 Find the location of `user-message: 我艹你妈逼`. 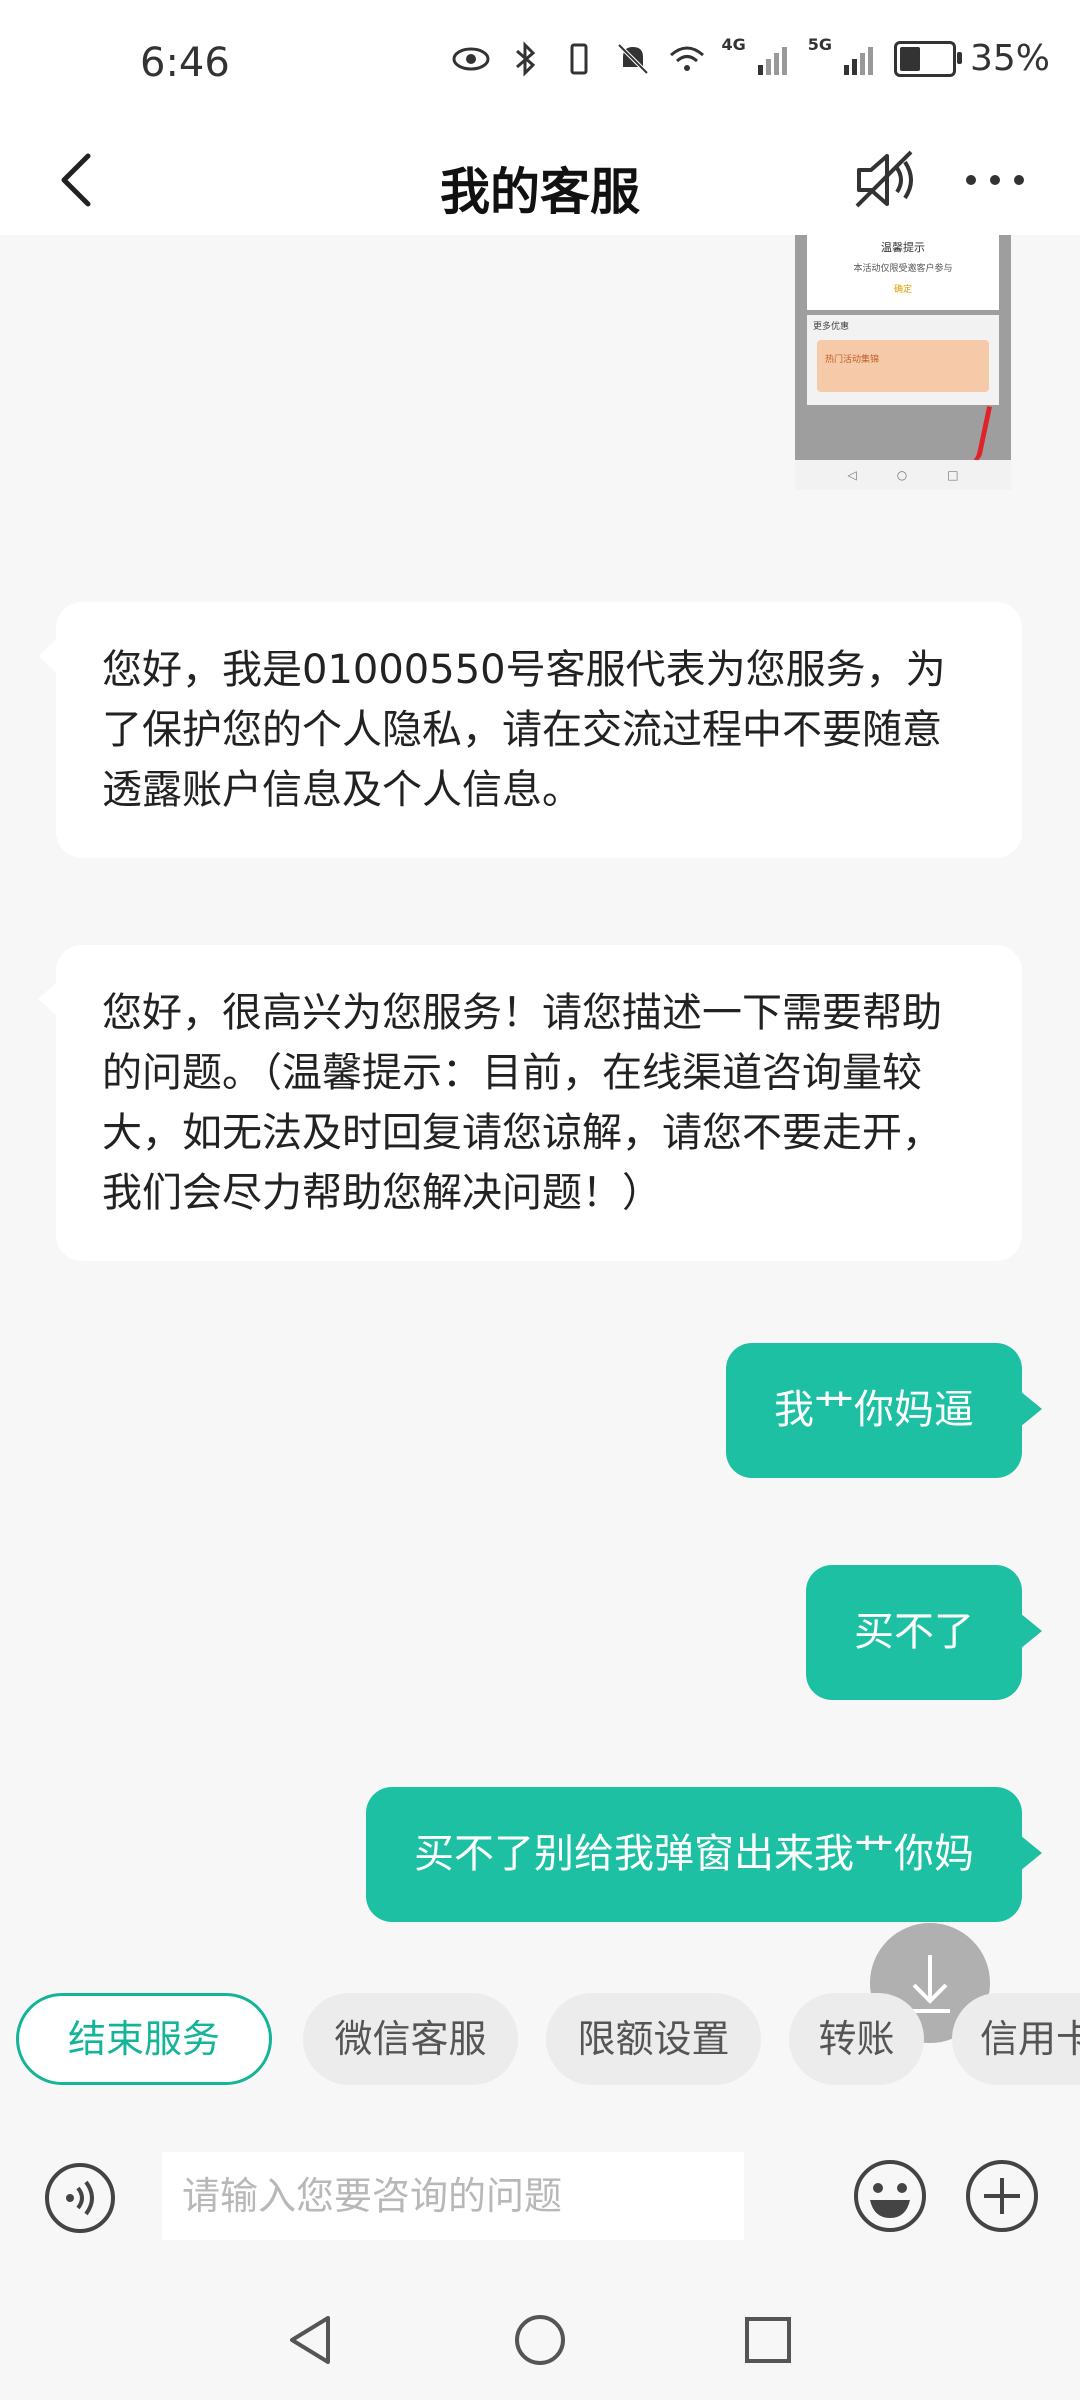

user-message: 我艹你妈逼 is located at coordinates (884, 1410).